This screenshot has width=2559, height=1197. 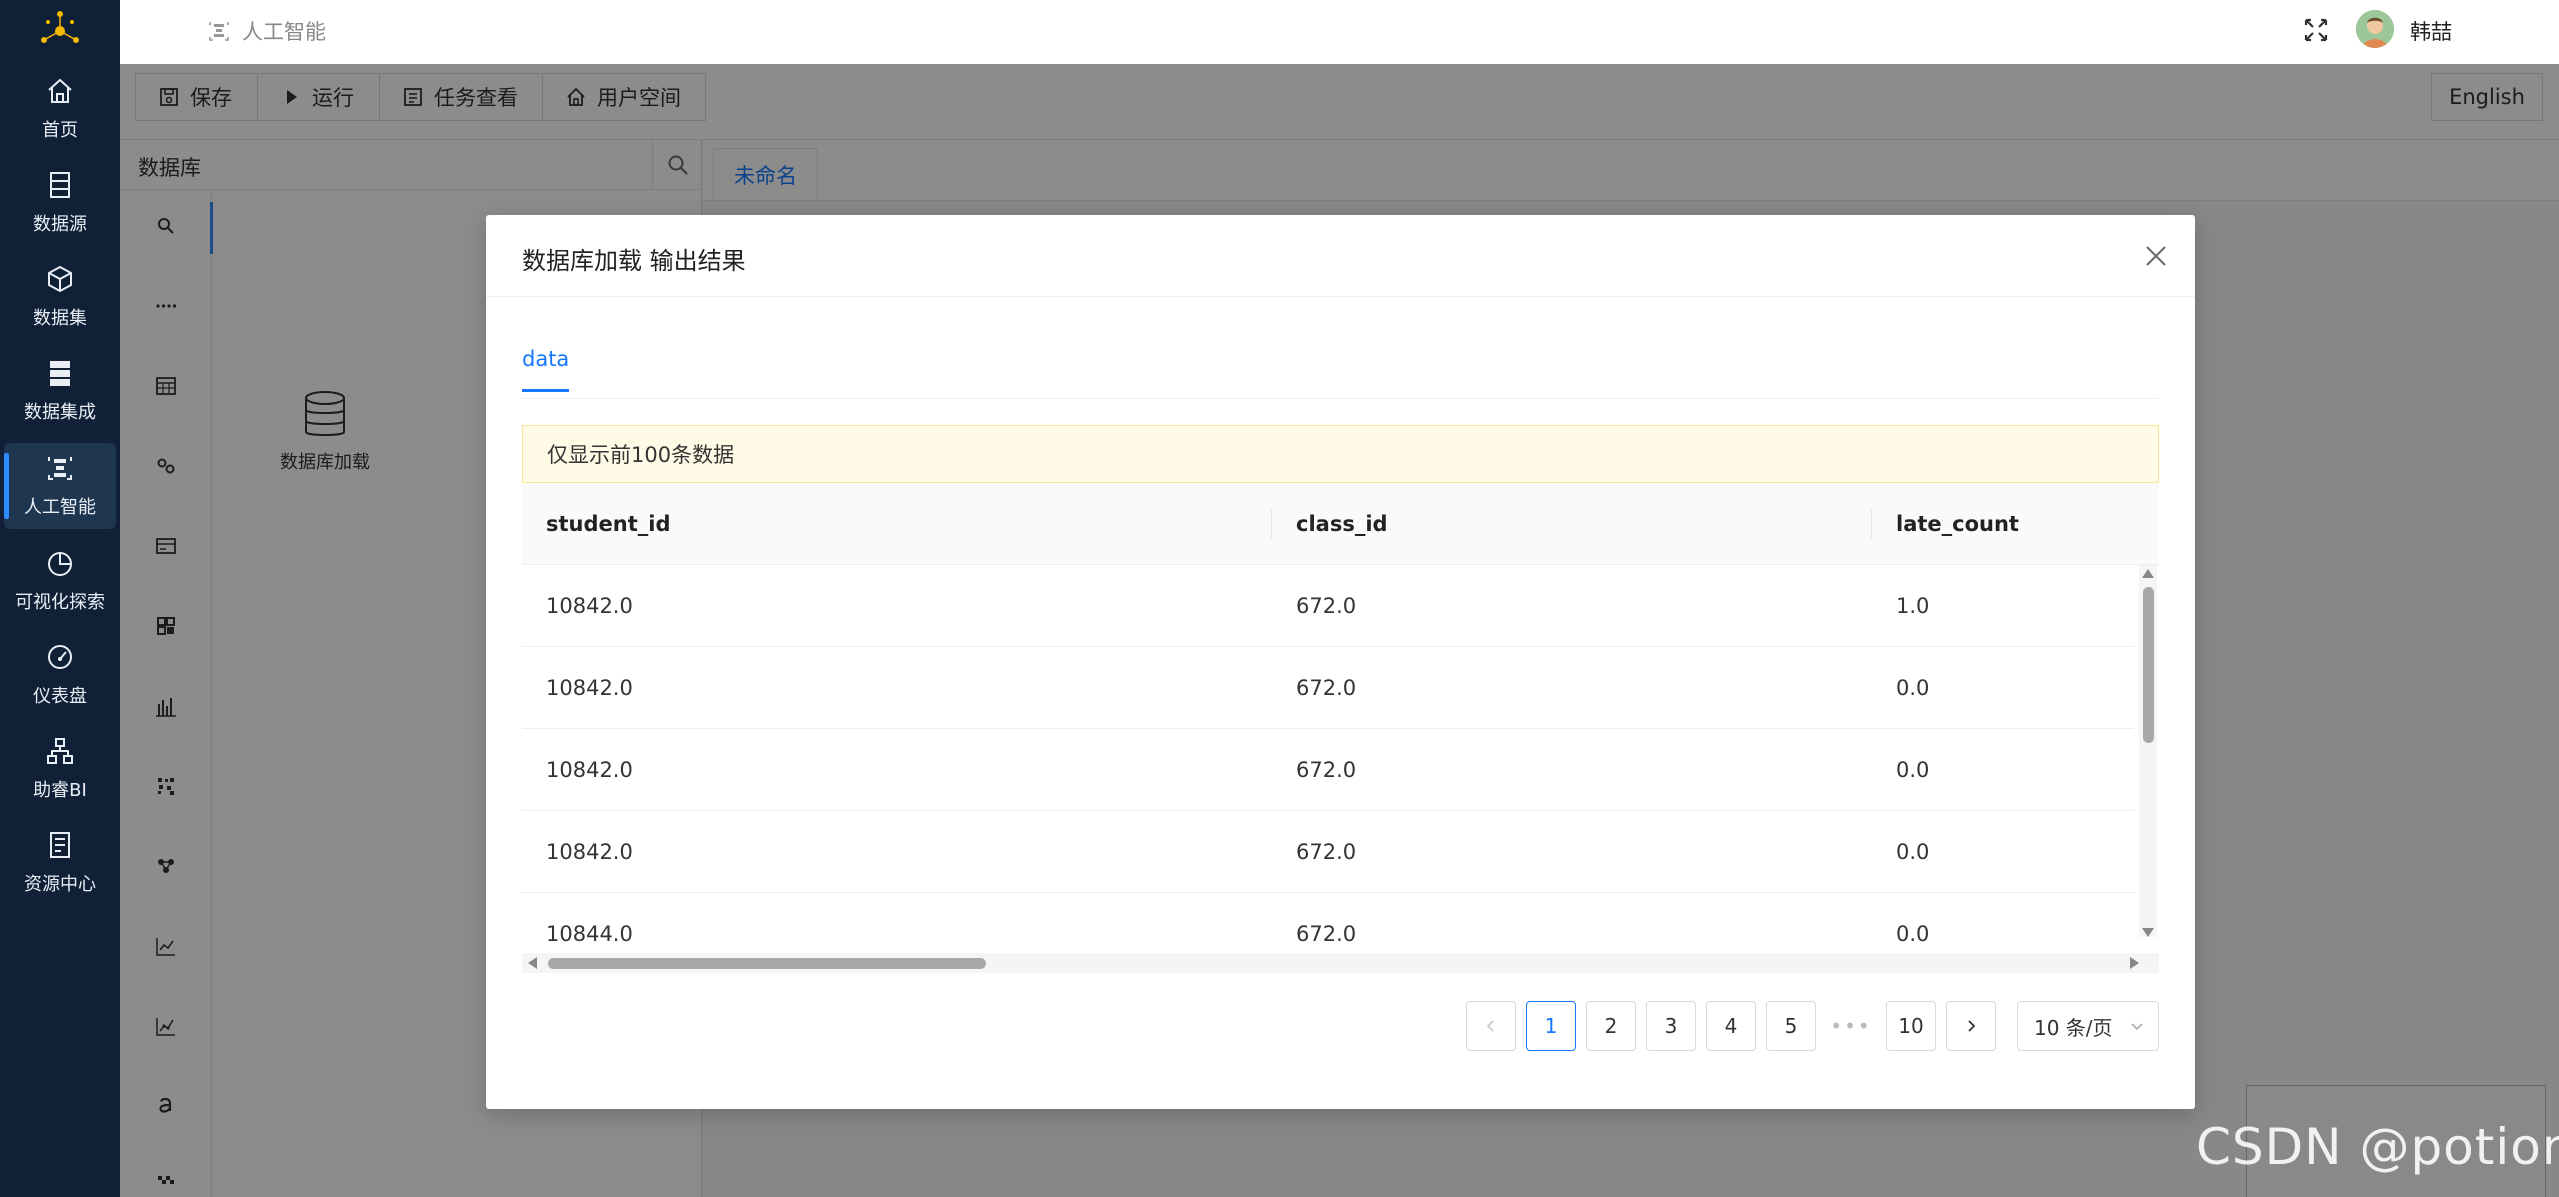 I want to click on data-integration-icon, so click(x=60, y=373).